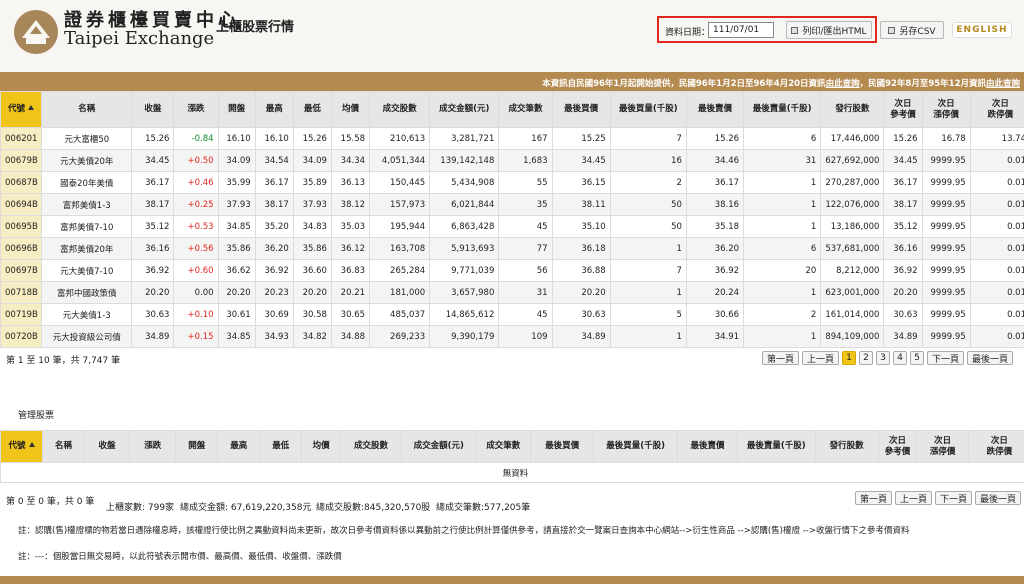 Image resolution: width=1024 pixels, height=584 pixels. What do you see at coordinates (715, 109) in the screenshot?
I see `quote-column-header: 最後賣價` at bounding box center [715, 109].